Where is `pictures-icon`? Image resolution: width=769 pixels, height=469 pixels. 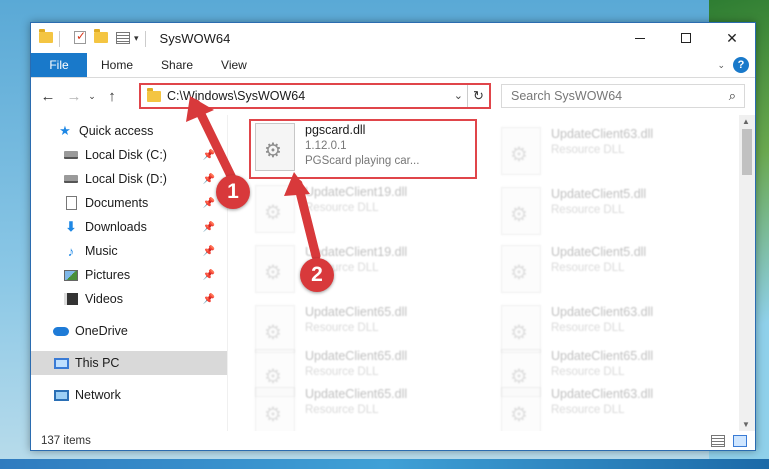 pictures-icon is located at coordinates (71, 275).